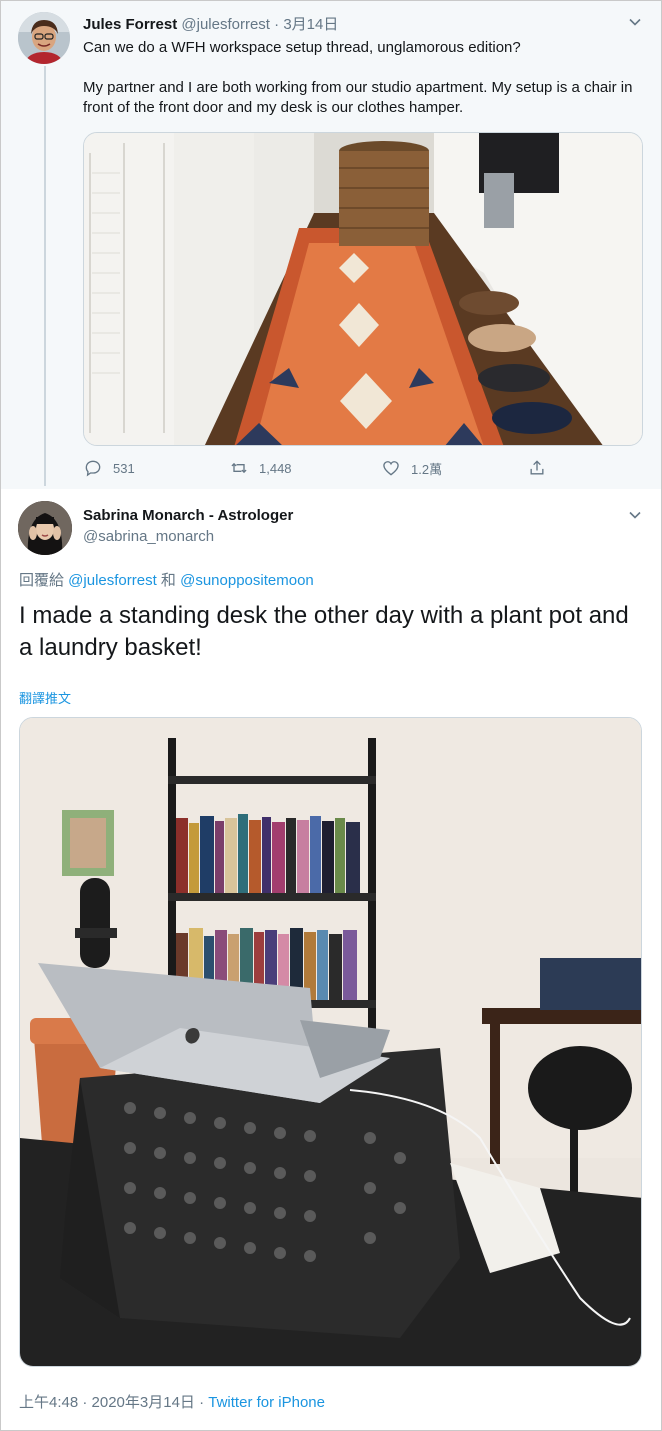 This screenshot has height=1431, width=662. I want to click on parent-tweet-actions: 531 1,448 1.2萬, so click(318, 468).